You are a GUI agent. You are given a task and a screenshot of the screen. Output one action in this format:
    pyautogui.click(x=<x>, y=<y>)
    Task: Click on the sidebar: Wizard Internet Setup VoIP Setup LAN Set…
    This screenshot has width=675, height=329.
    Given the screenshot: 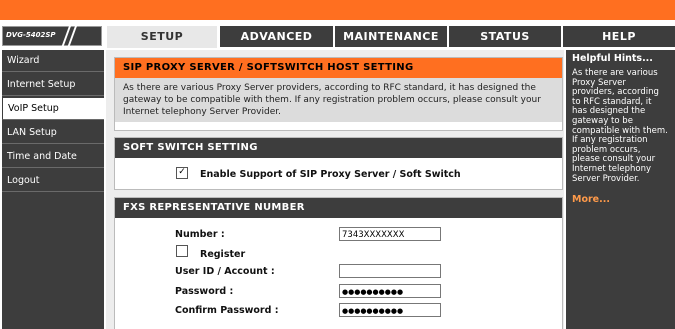 What is the action you would take?
    pyautogui.click(x=53, y=189)
    